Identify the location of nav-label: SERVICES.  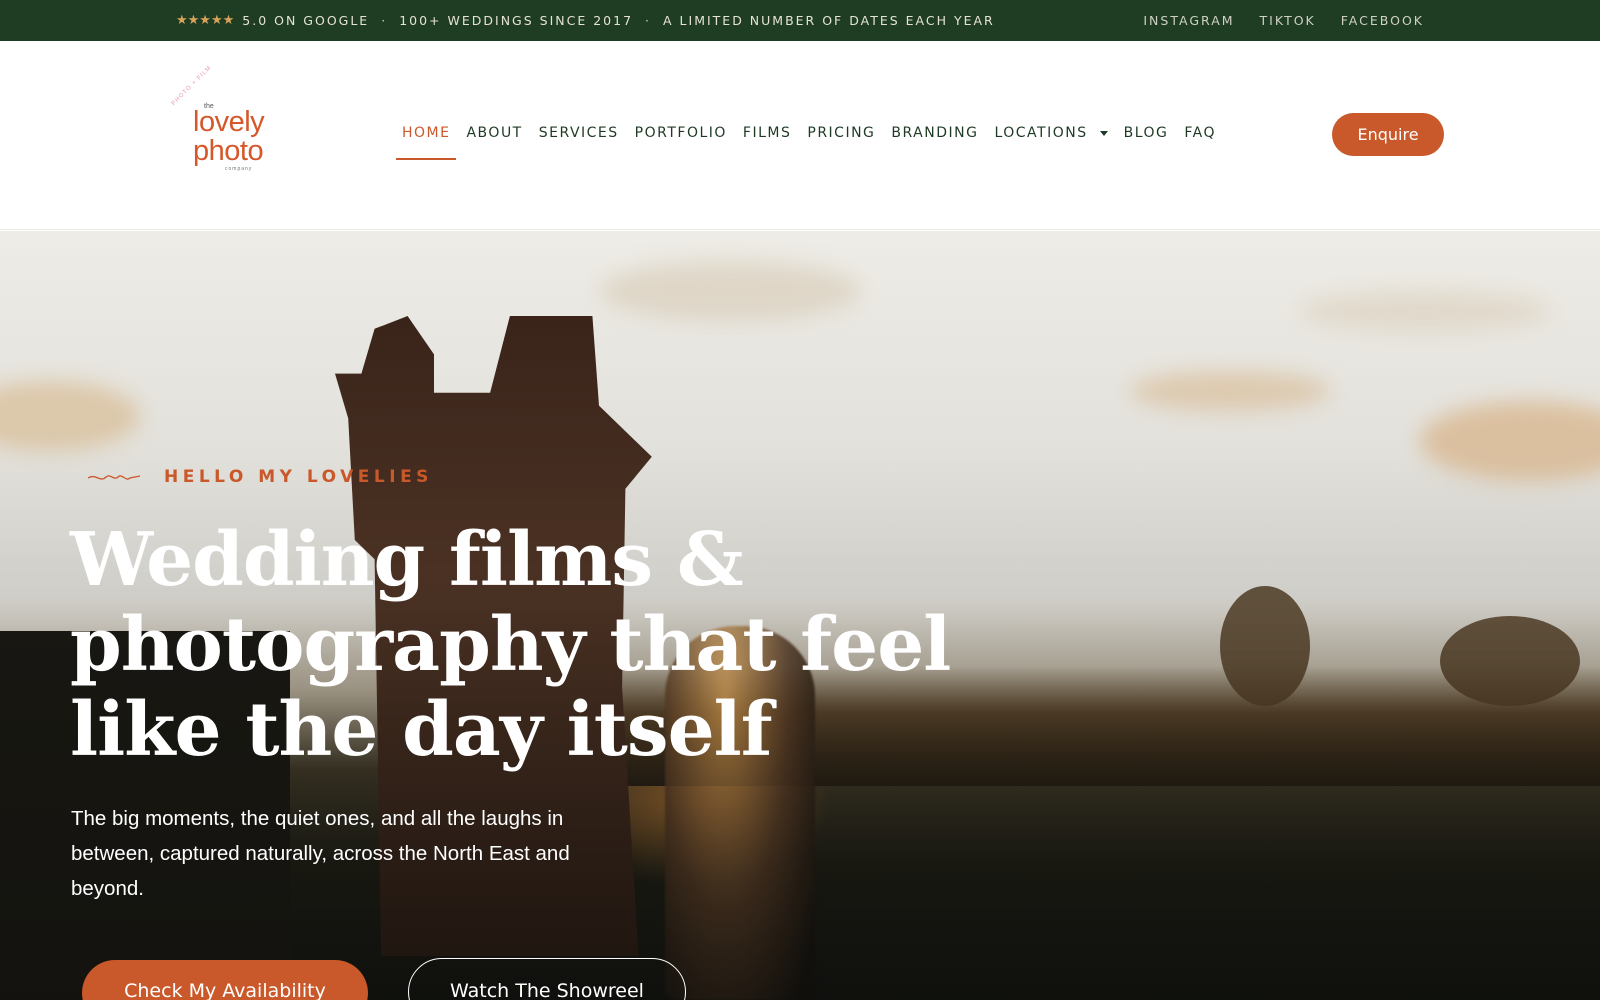
(578, 133).